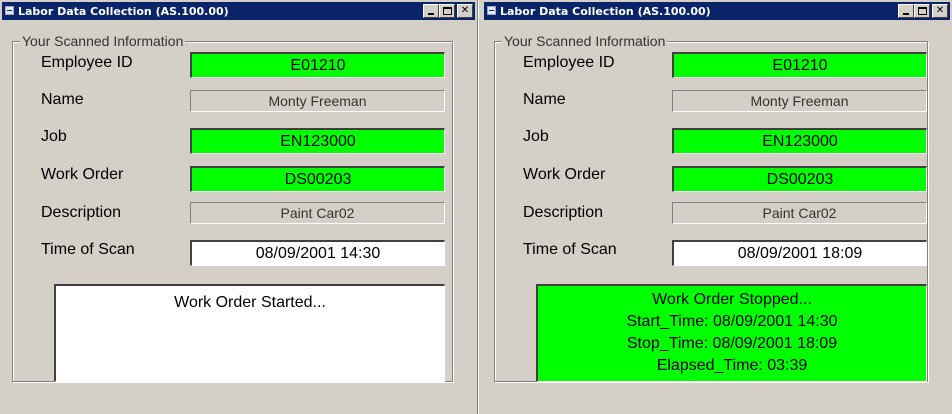 This screenshot has height=414, width=952. Describe the element at coordinates (732, 321) in the screenshot. I see `start-time-line: Start_Time: 08/09/2001 14:30` at that location.